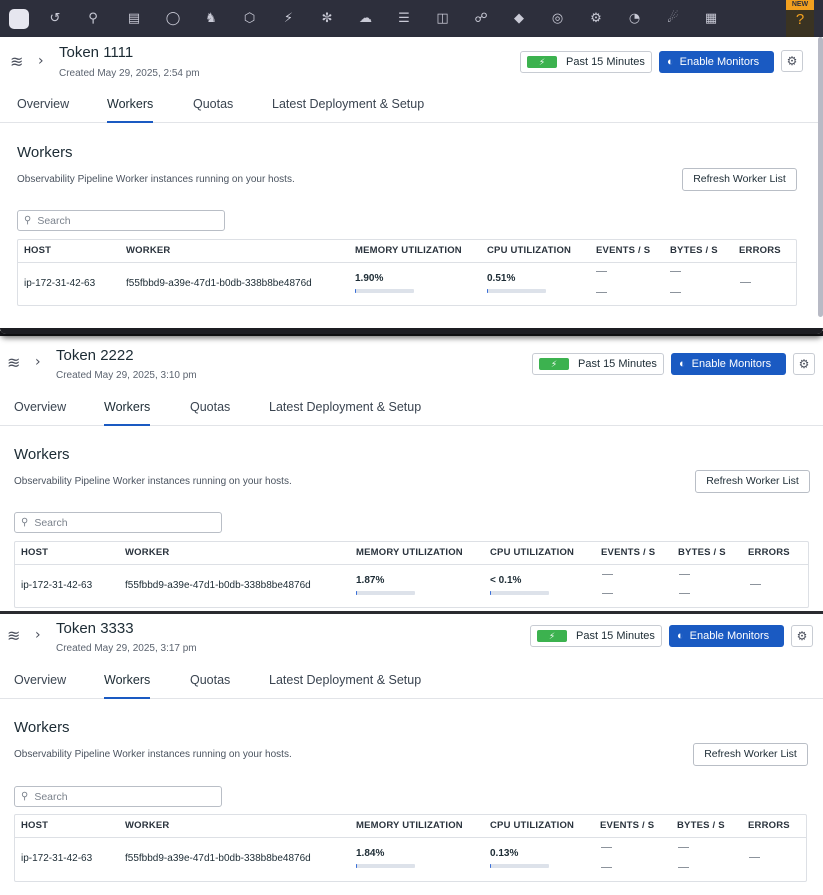 This screenshot has height=895, width=823. Describe the element at coordinates (634, 18) in the screenshot. I see `performance-icon: ◔` at that location.